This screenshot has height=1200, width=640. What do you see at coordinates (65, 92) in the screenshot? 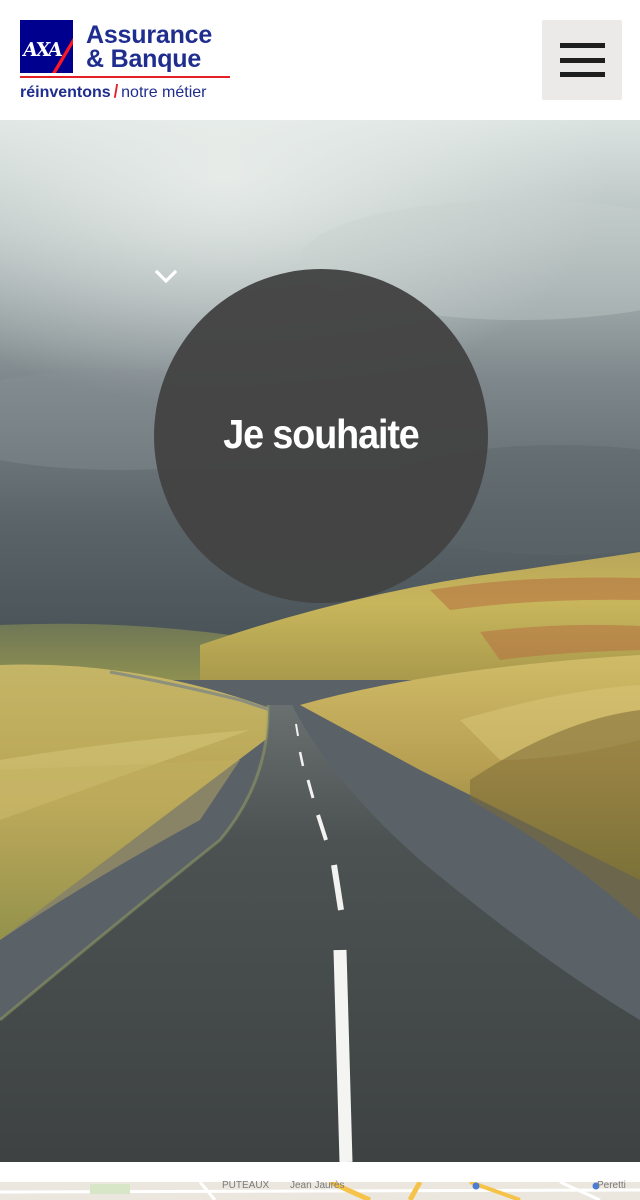
I see `tagline-bold: réinventons` at bounding box center [65, 92].